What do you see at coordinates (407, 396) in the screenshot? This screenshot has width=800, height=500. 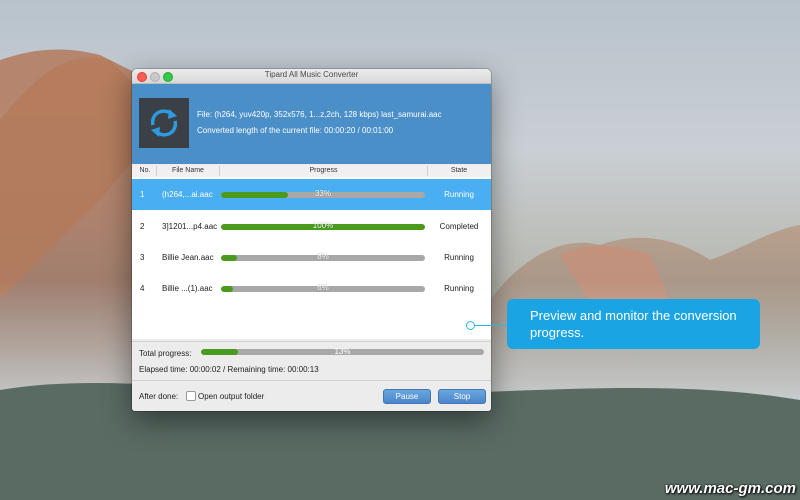 I see `pause-button: Pause` at bounding box center [407, 396].